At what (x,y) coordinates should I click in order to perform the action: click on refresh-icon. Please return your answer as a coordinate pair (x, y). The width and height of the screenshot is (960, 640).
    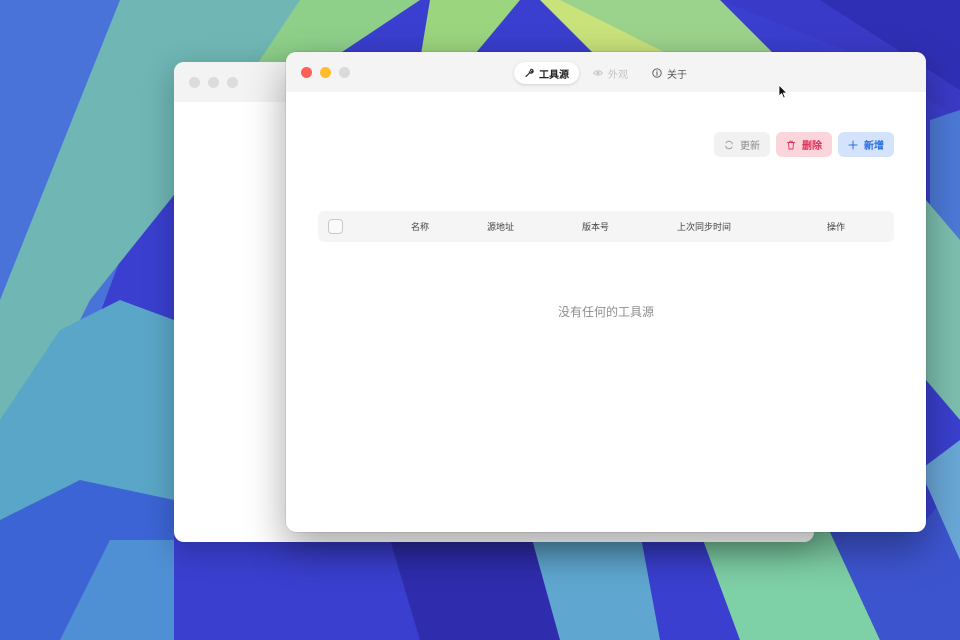
    Looking at the image, I should click on (729, 144).